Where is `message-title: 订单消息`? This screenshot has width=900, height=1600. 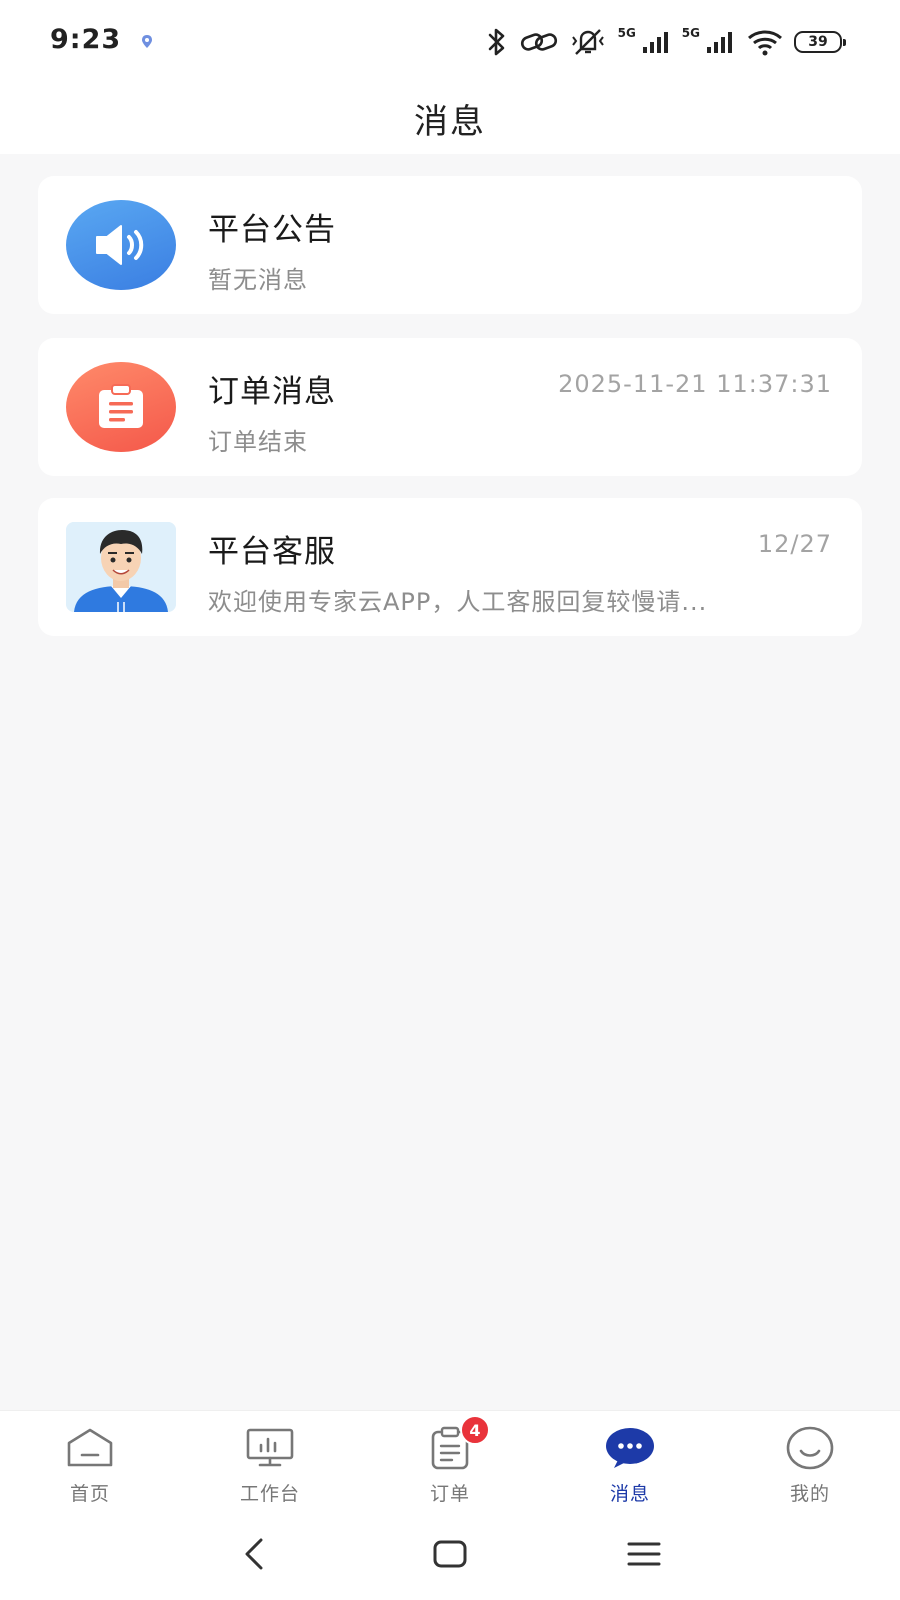
message-title: 订单消息 is located at coordinates (272, 392).